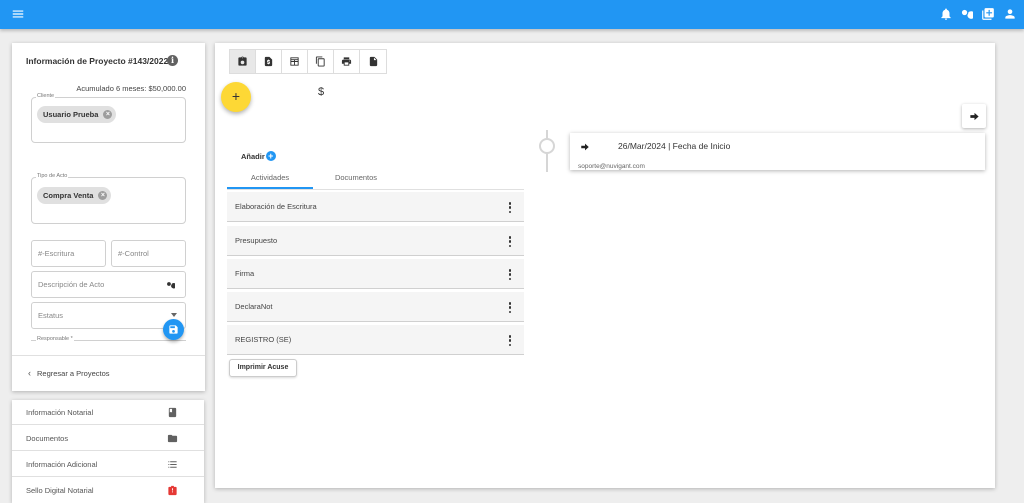 The width and height of the screenshot is (1024, 503). What do you see at coordinates (97, 61) in the screenshot?
I see `project-title: Información de Proyecto #143/2022` at bounding box center [97, 61].